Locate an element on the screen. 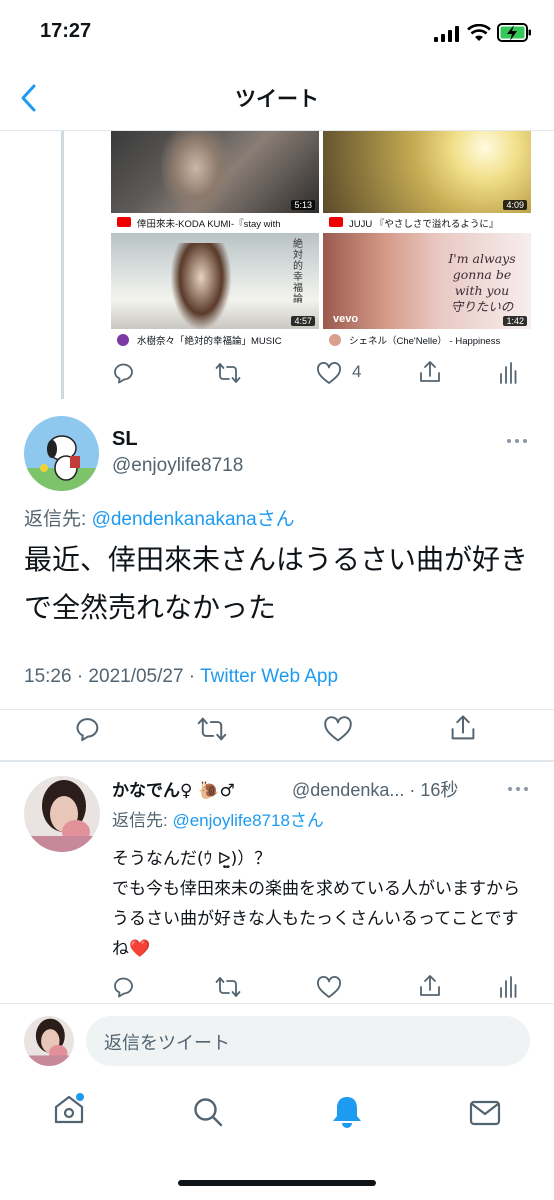  video-overlay-text: 絶対的幸福論 is located at coordinates (298, 272).